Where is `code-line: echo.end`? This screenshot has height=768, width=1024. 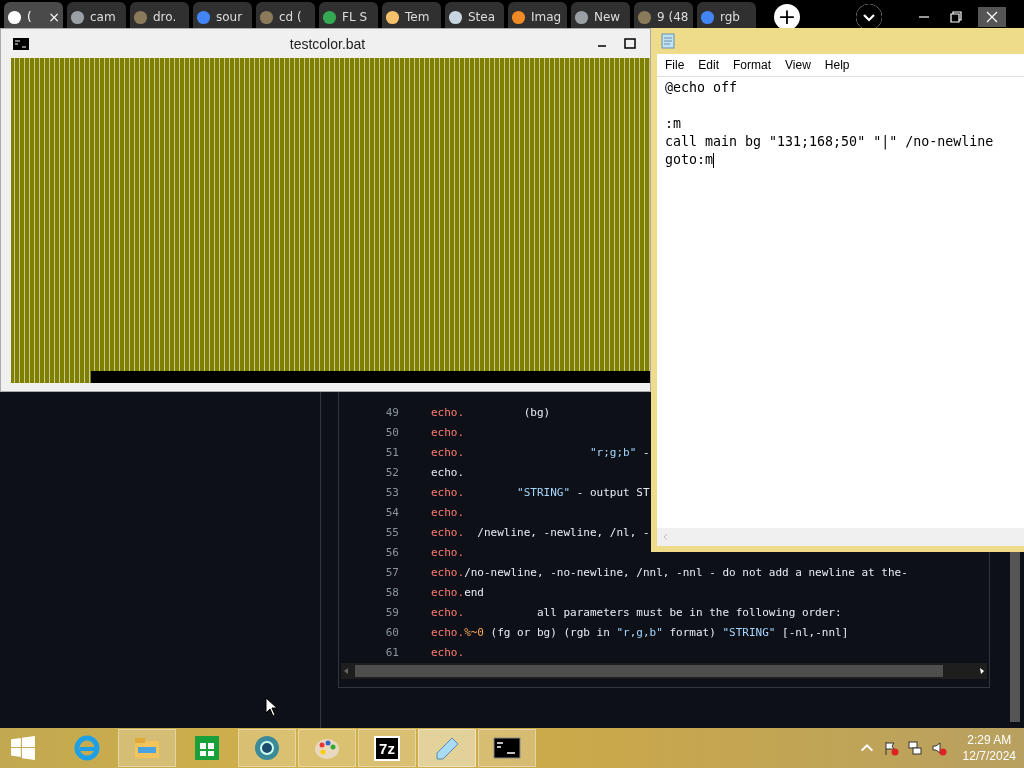
code-line: echo.end is located at coordinates (457, 592).